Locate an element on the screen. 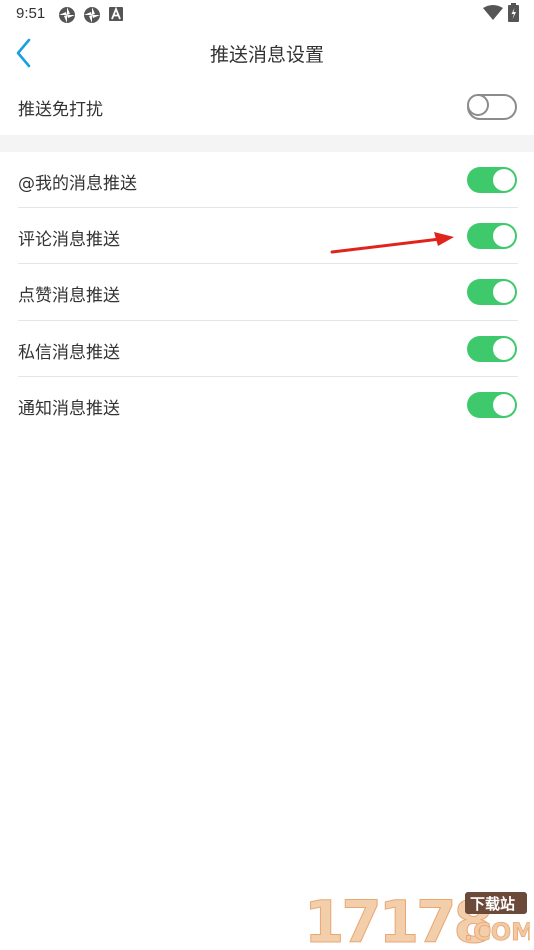 Image resolution: width=534 pixels, height=950 pixels. push-label-mentions: @我的消息推送 is located at coordinates (77, 184).